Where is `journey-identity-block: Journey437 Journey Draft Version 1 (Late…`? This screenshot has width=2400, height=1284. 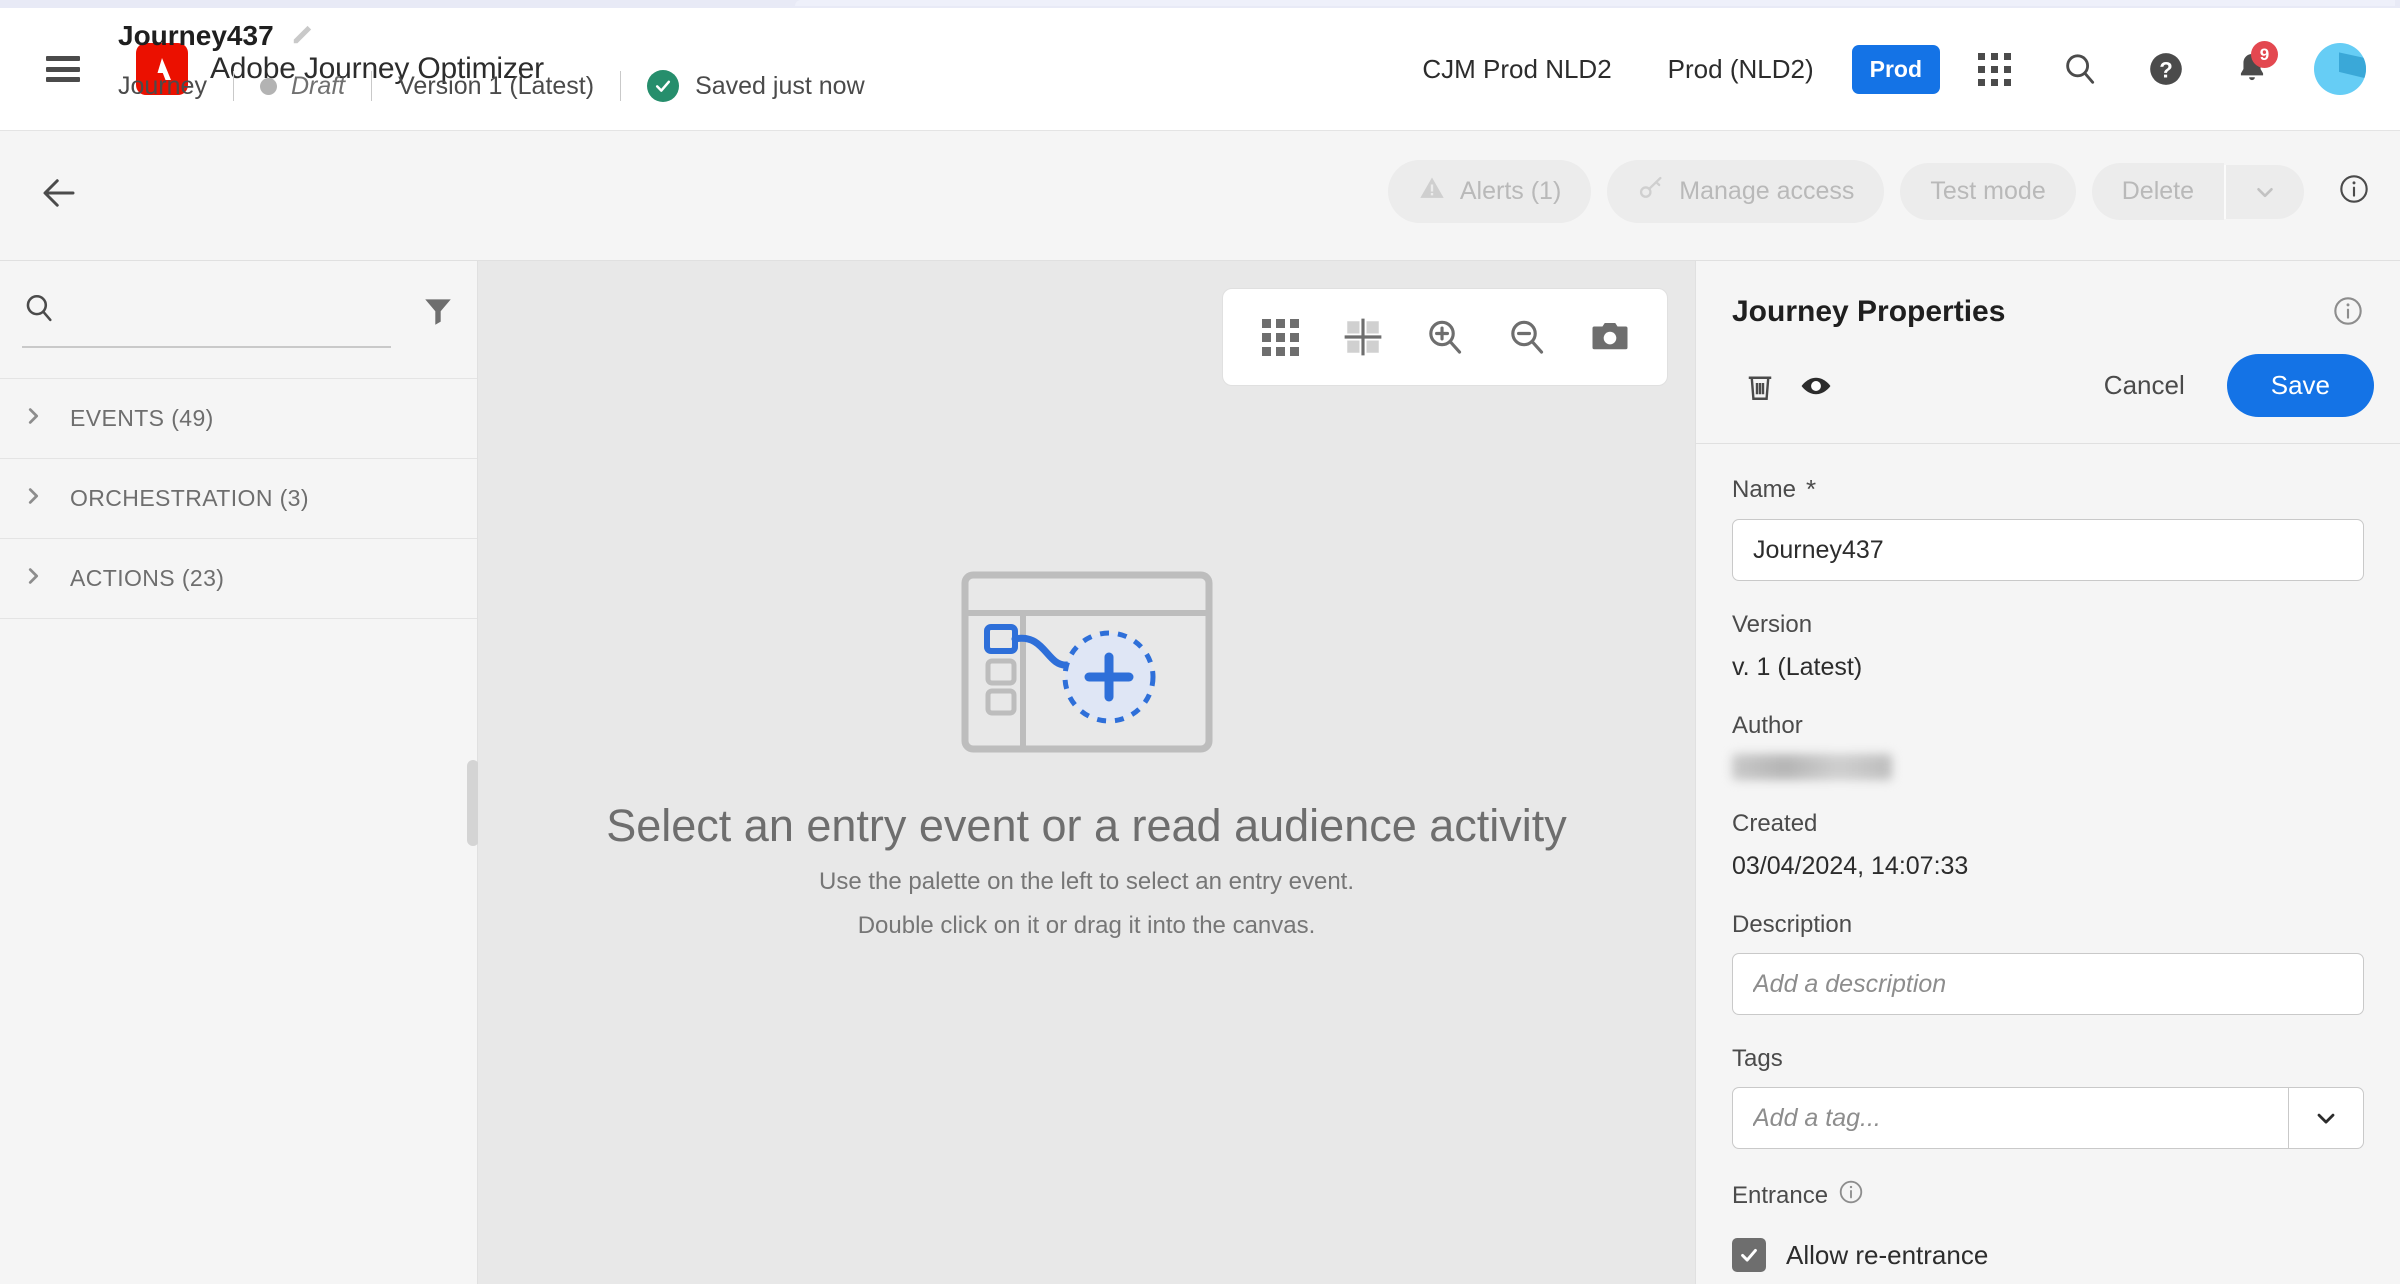
journey-identity-block: Journey437 Journey Draft Version 1 (Late… is located at coordinates (491, 61).